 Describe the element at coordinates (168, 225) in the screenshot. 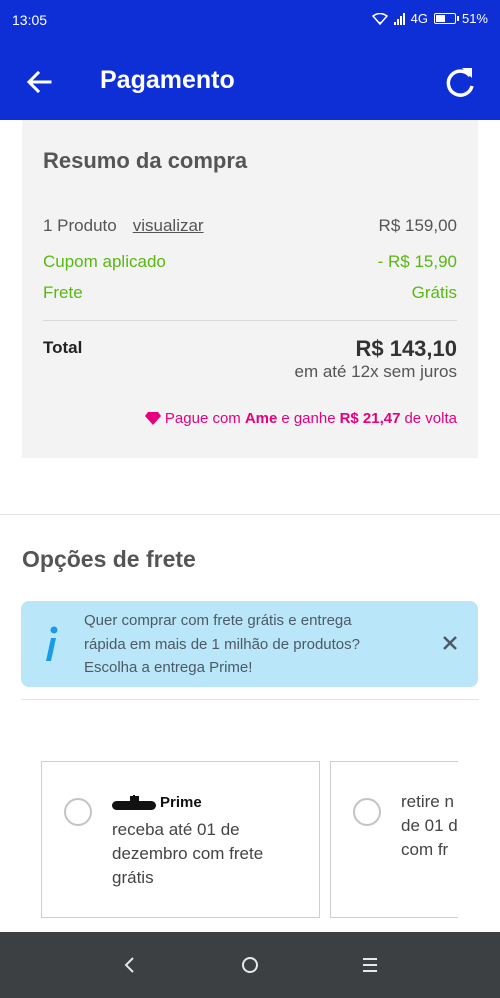

I see `view-products-link: visualizar` at that location.